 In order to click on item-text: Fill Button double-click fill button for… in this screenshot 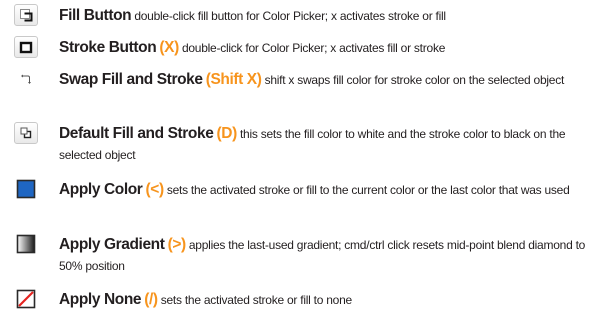, I will do `click(329, 16)`.